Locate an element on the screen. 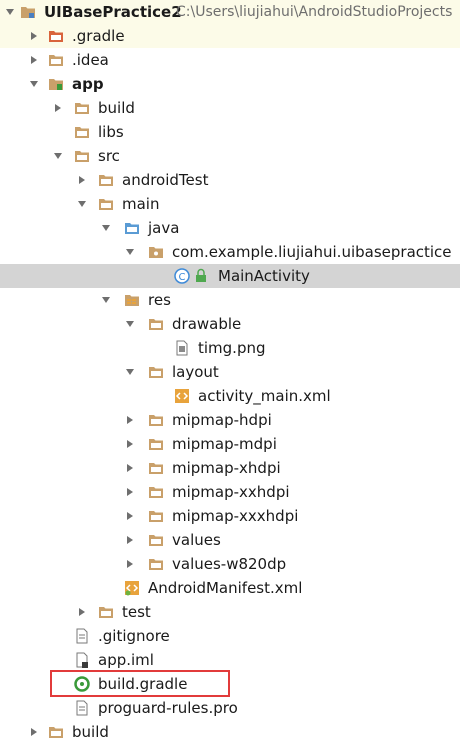  tree-row-mipmap-xhdpi: mipmap-xhdpi is located at coordinates (230, 468).